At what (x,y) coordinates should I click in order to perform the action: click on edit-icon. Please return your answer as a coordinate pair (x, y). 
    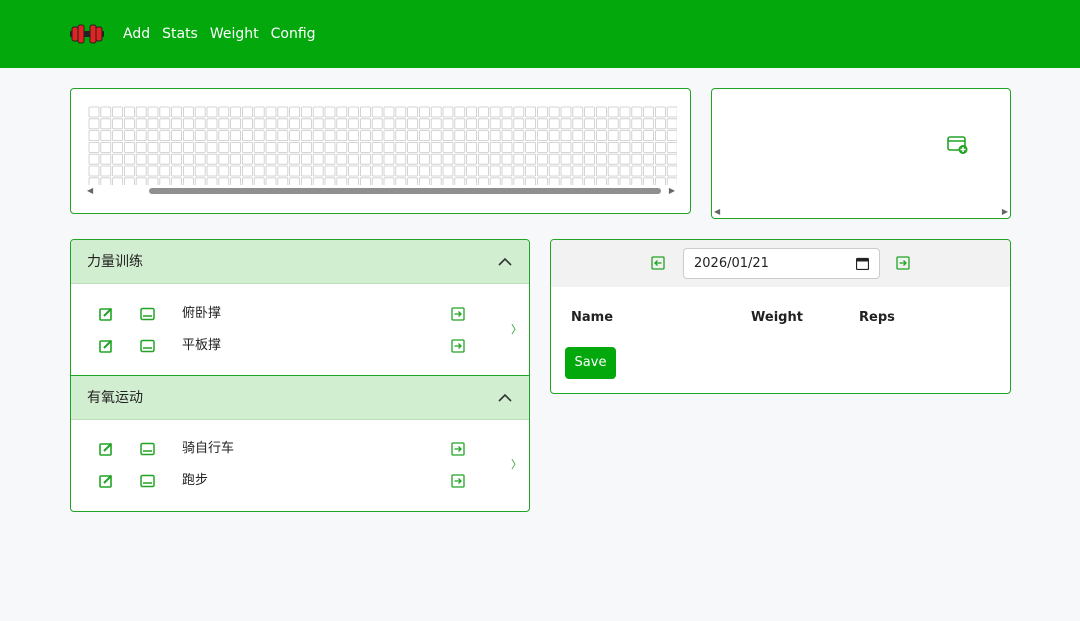
    Looking at the image, I should click on (106, 449).